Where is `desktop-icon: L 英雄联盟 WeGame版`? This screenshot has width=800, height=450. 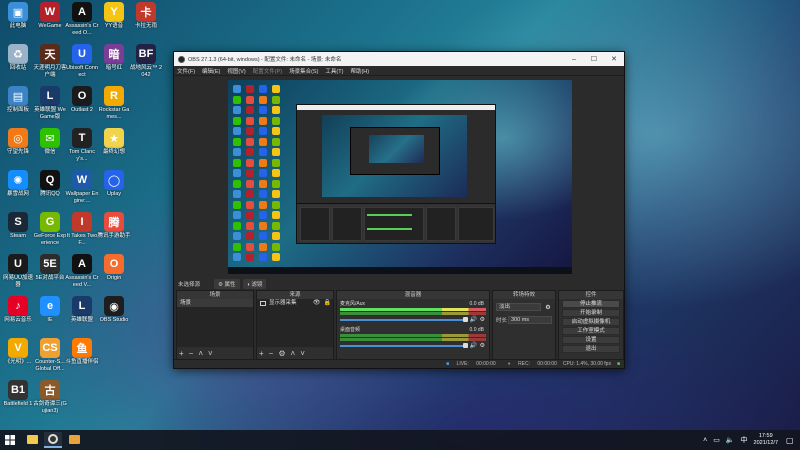
desktop-icon: L 英雄联盟 WeGame版 is located at coordinates (50, 106).